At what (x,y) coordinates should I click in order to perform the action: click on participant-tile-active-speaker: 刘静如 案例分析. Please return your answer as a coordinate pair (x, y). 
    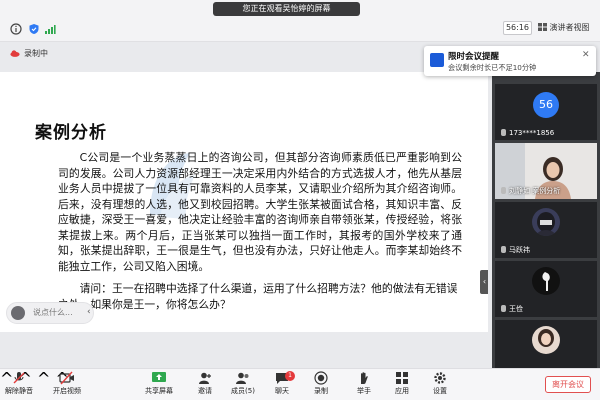
    Looking at the image, I should click on (546, 171).